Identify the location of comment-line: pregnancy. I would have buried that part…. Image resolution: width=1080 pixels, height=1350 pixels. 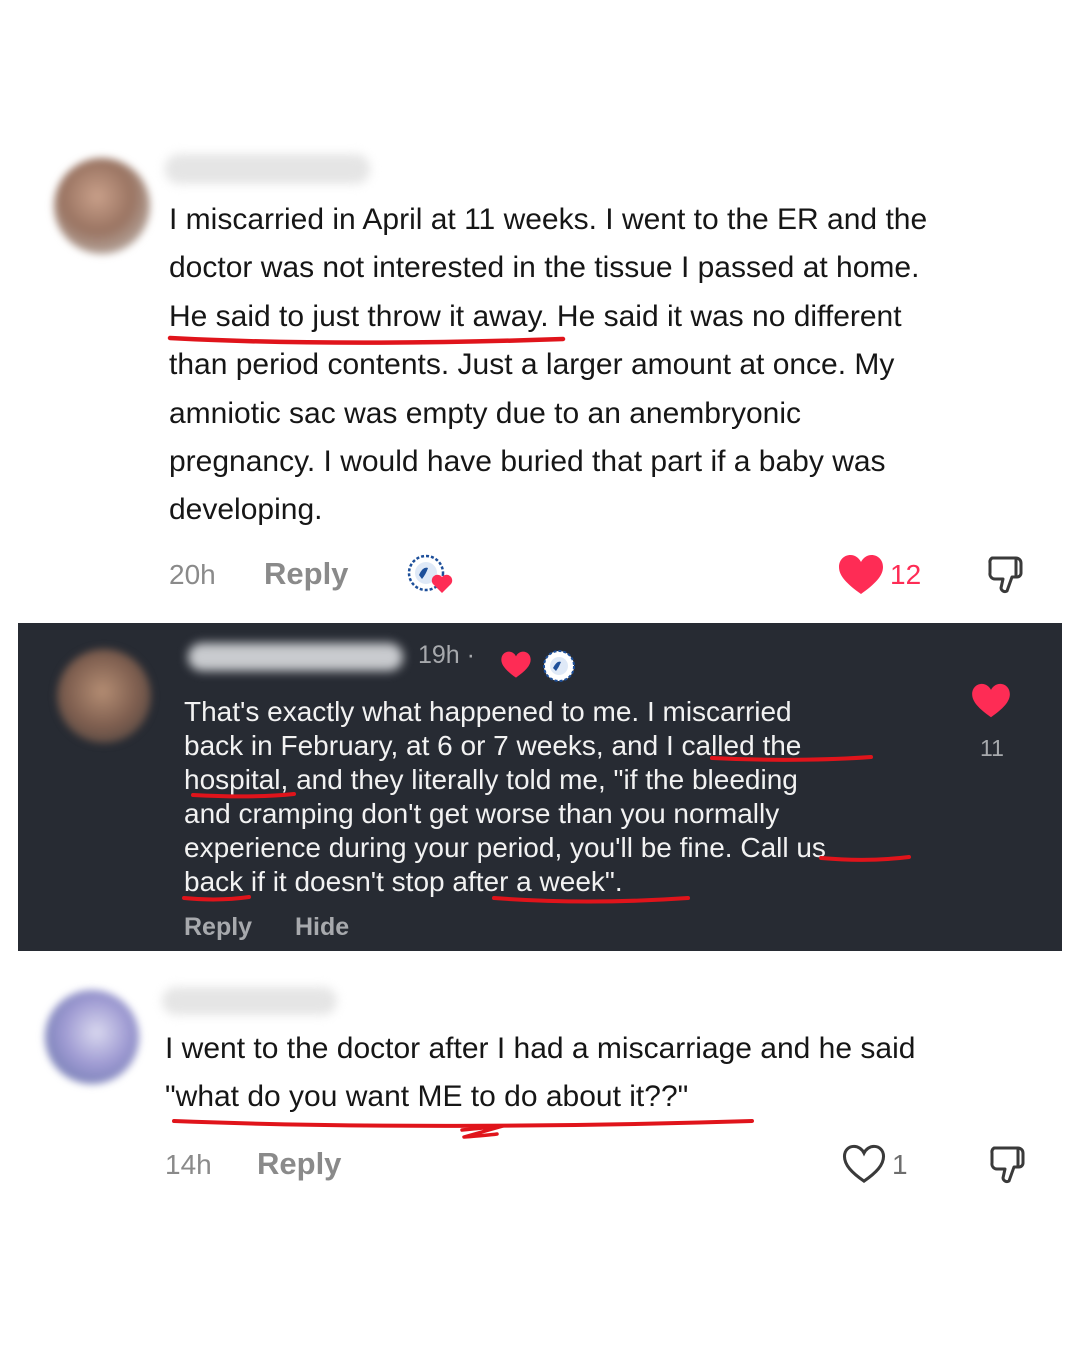
(527, 462).